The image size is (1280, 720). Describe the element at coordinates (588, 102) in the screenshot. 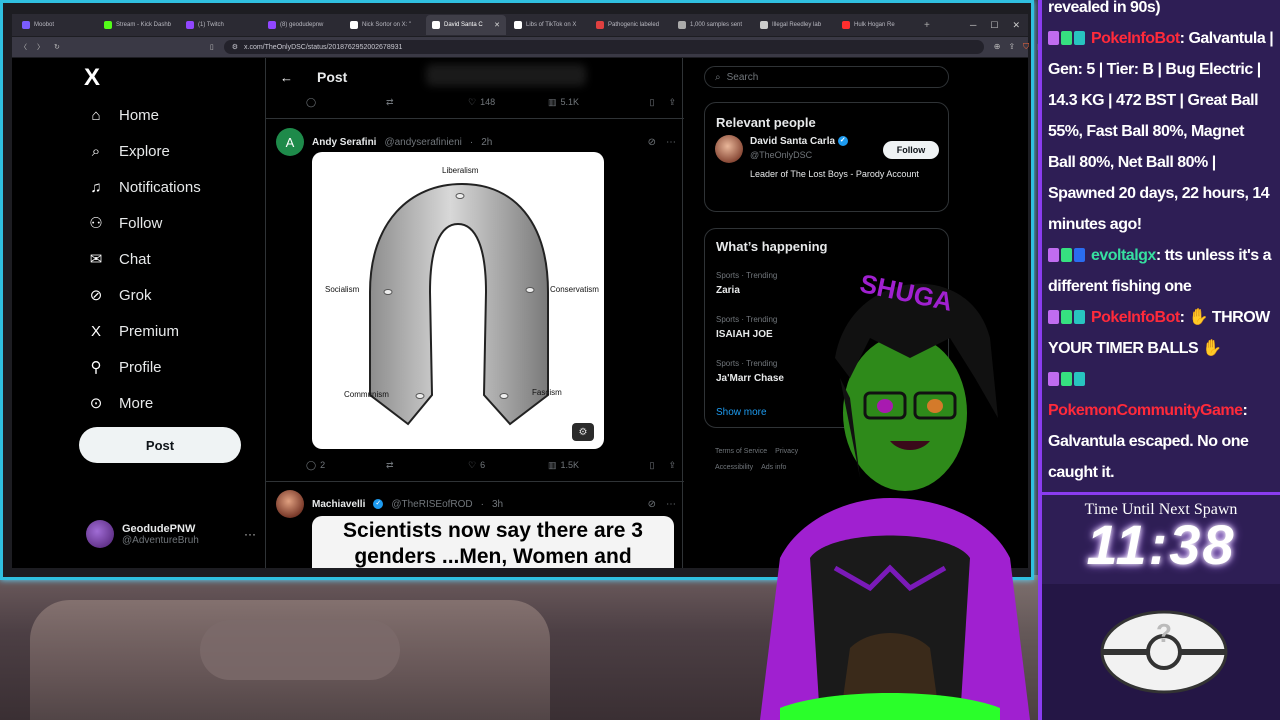

I see `views-button: ▥ 5.1K` at that location.